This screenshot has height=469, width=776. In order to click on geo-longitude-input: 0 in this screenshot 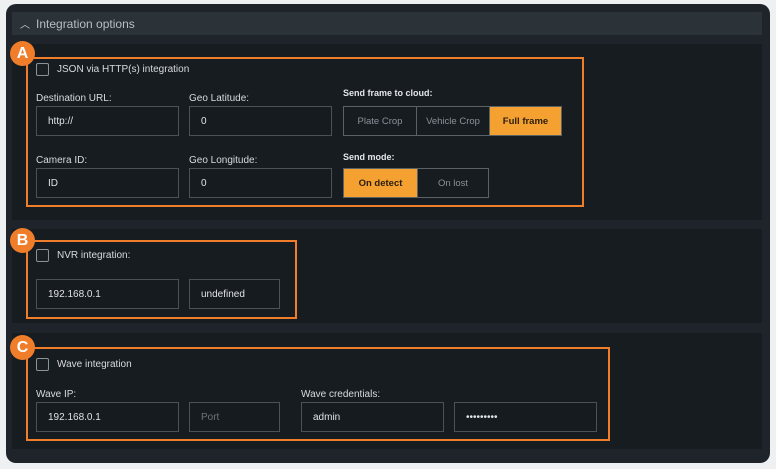, I will do `click(260, 183)`.